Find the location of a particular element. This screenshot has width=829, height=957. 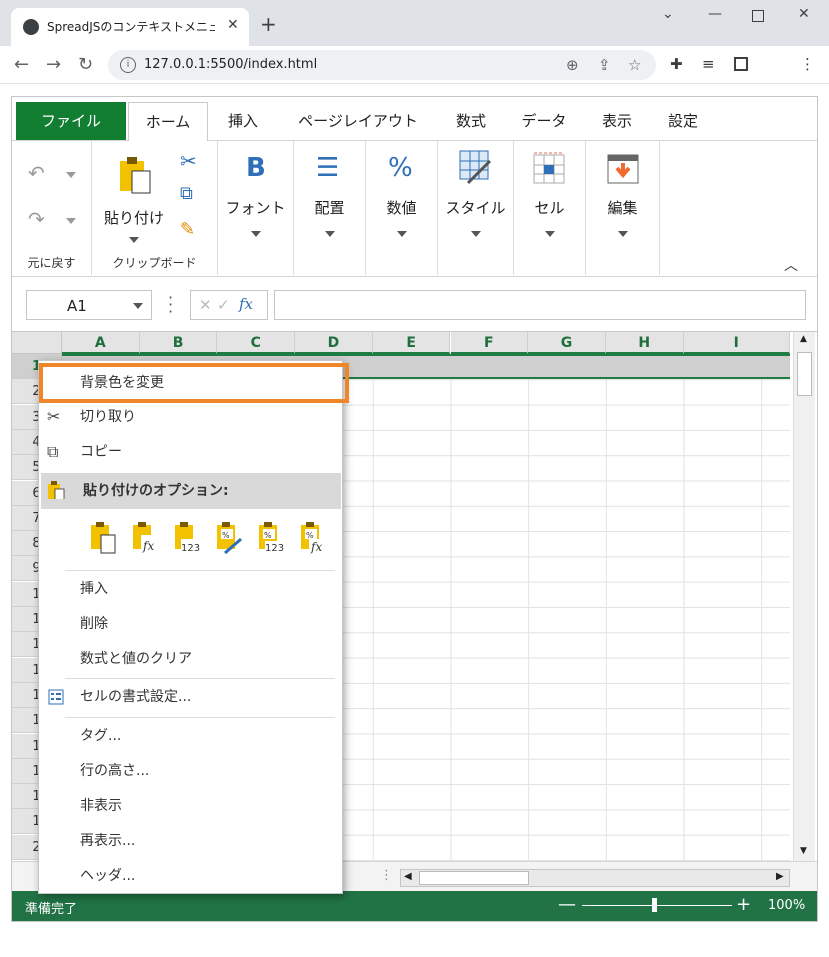

menu-item-delete: 削除 is located at coordinates (190, 624).